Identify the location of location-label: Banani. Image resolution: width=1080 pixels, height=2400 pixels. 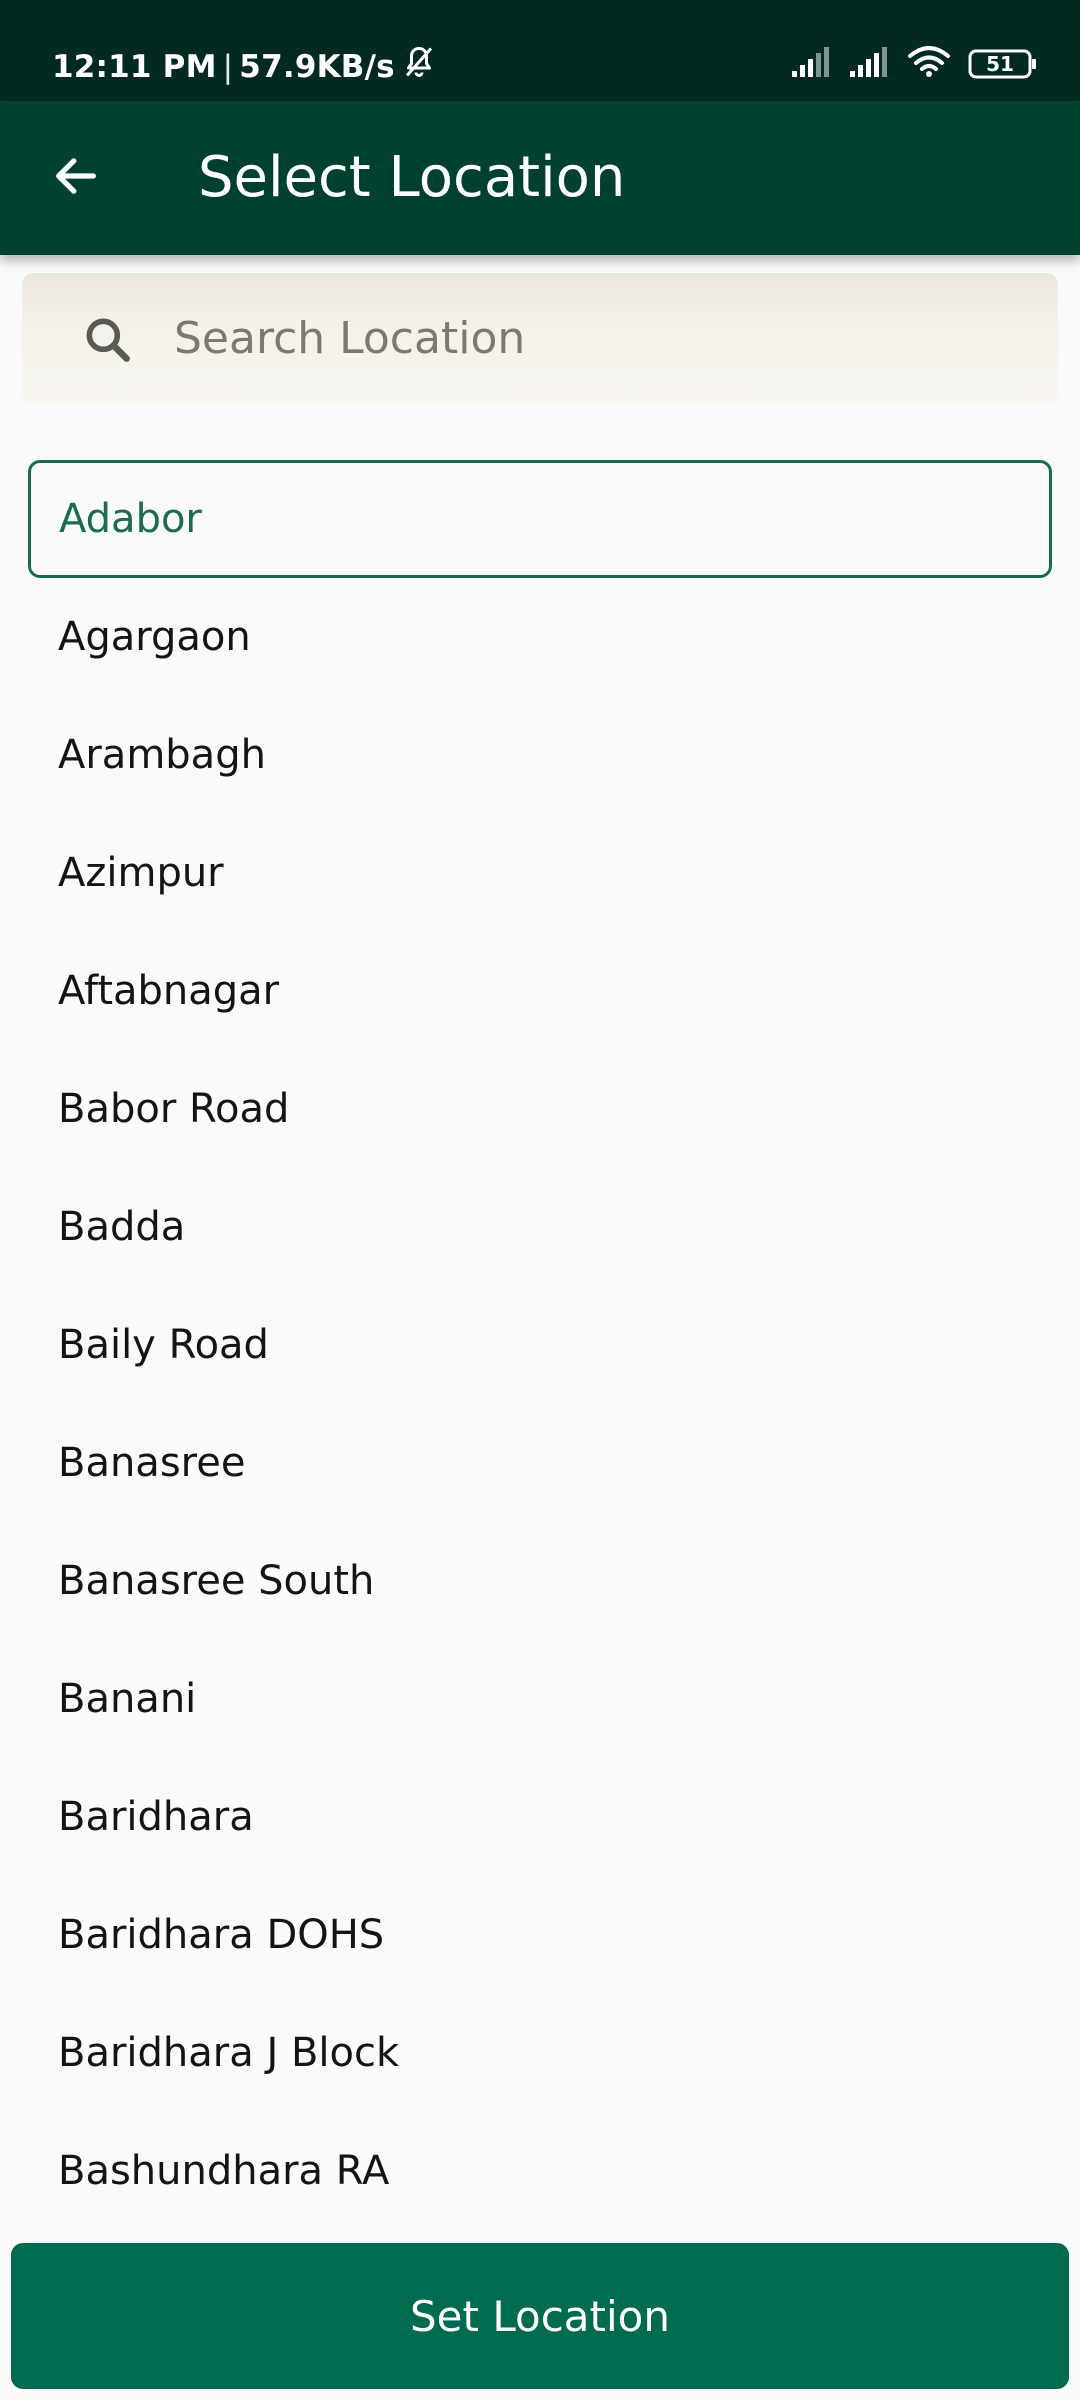
(127, 1699).